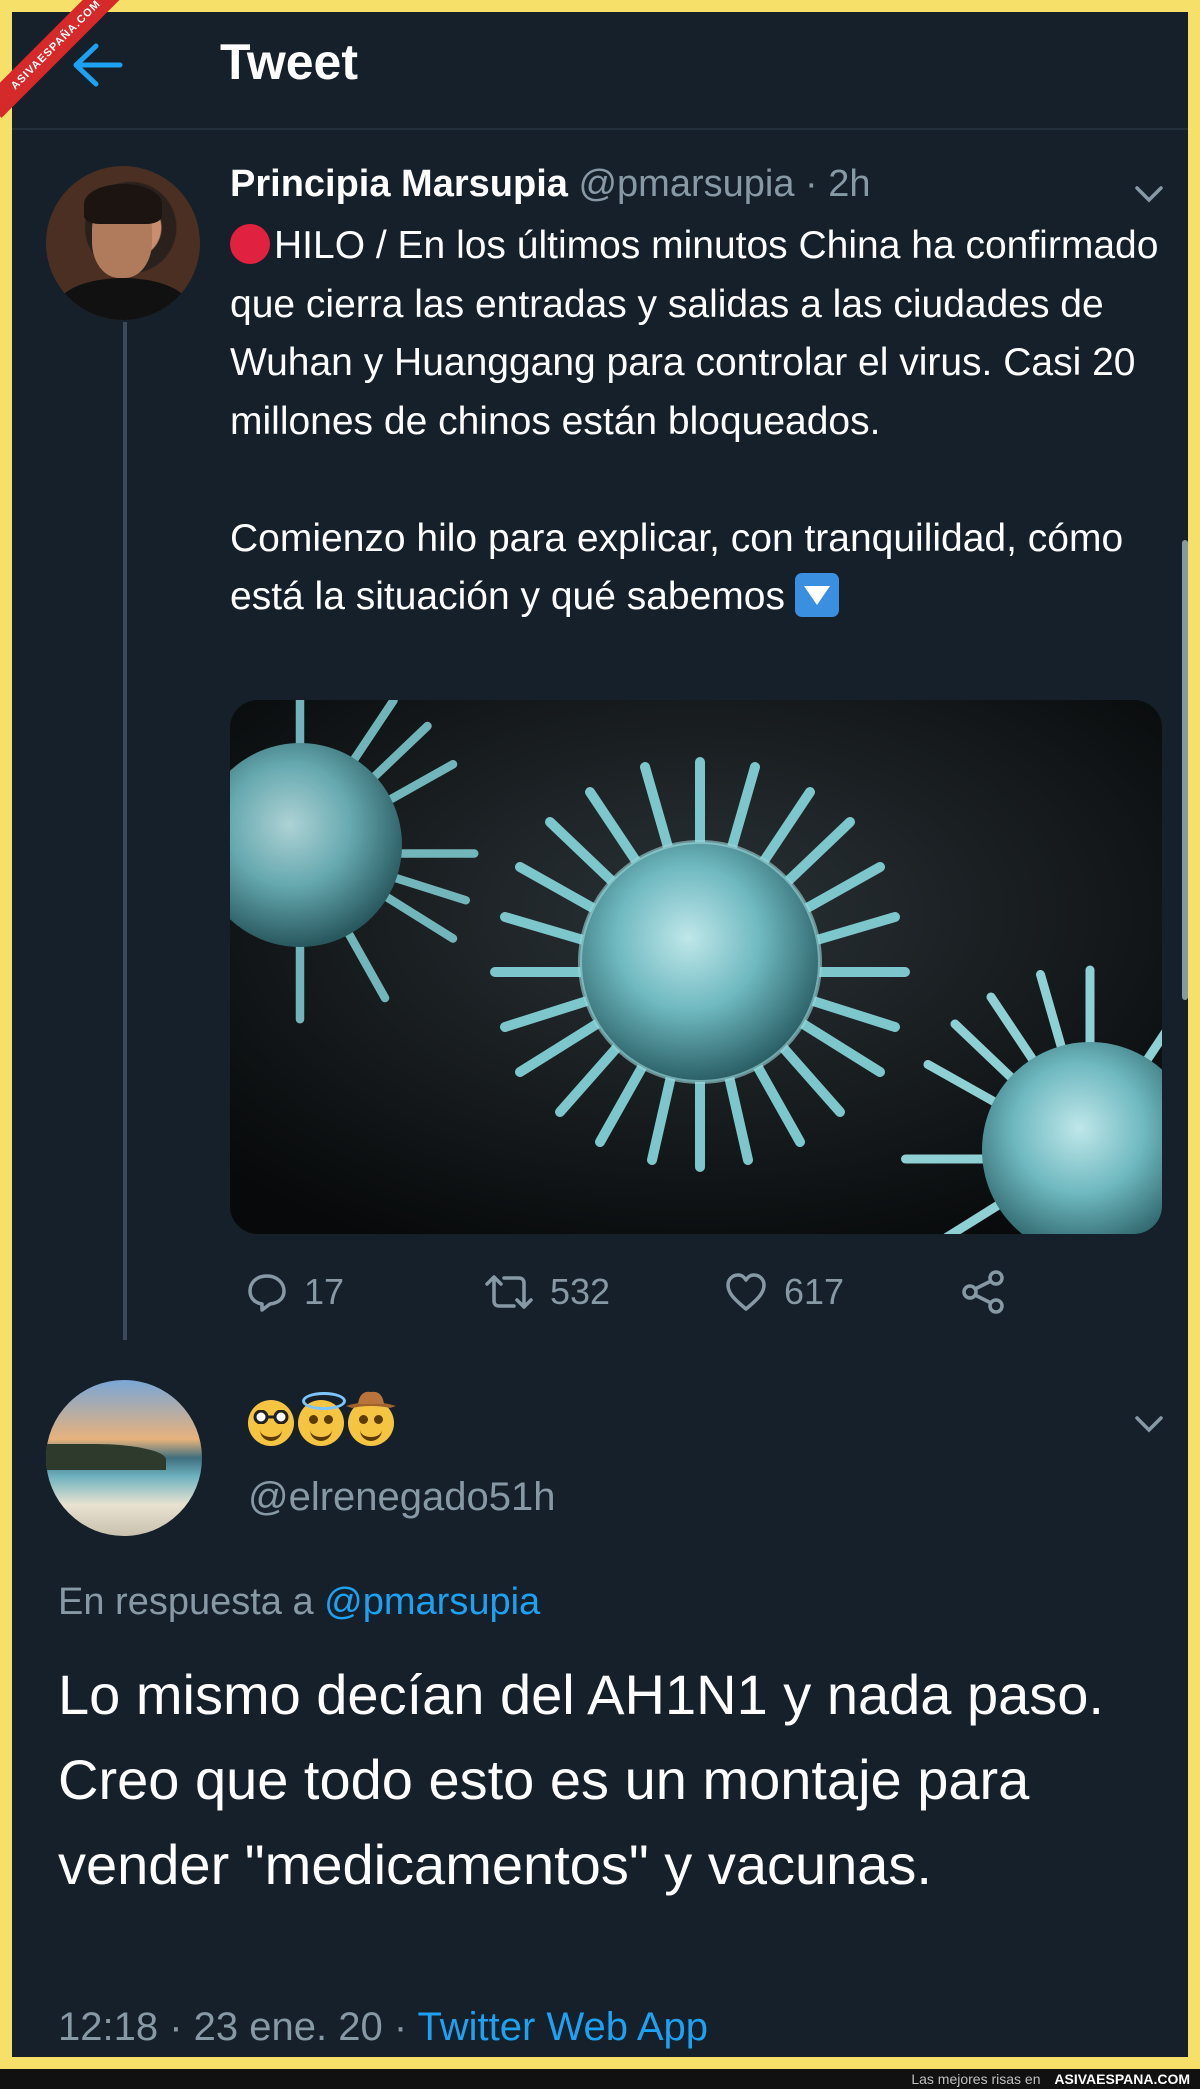  I want to click on reply-meta: 12:18 · 23 ene. 20 · Twitter Web App, so click(383, 2027).